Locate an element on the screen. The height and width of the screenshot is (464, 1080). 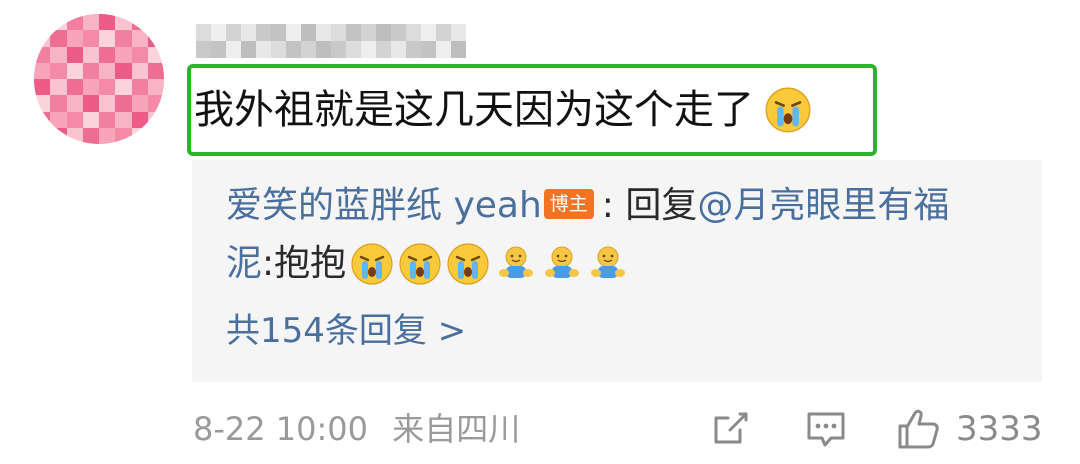
avatar is located at coordinates (99, 79).